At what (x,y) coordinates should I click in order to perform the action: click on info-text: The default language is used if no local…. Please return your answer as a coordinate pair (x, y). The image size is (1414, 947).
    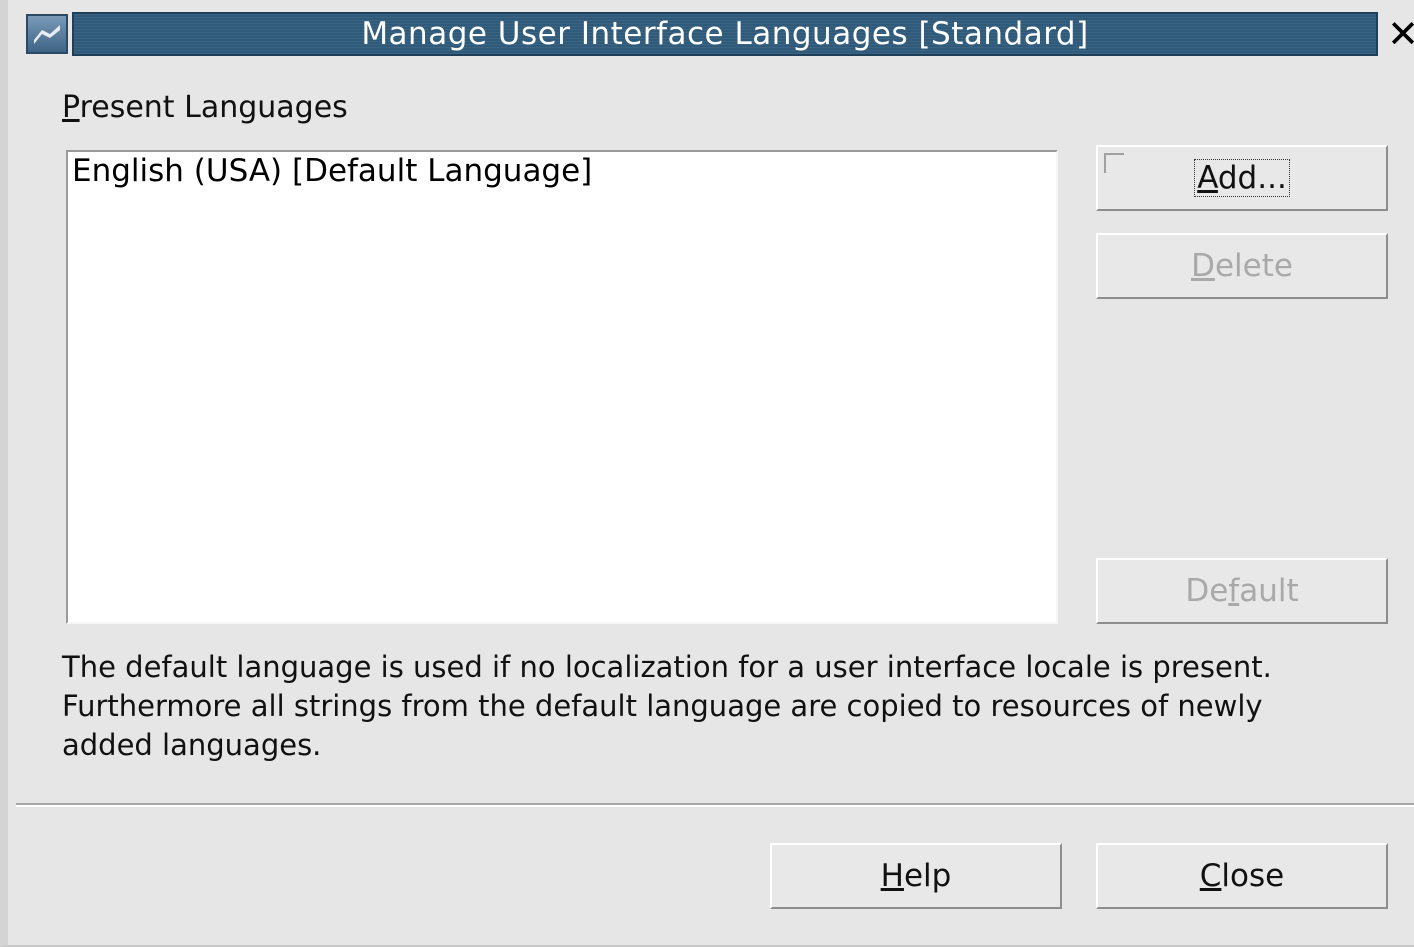
    Looking at the image, I should click on (667, 706).